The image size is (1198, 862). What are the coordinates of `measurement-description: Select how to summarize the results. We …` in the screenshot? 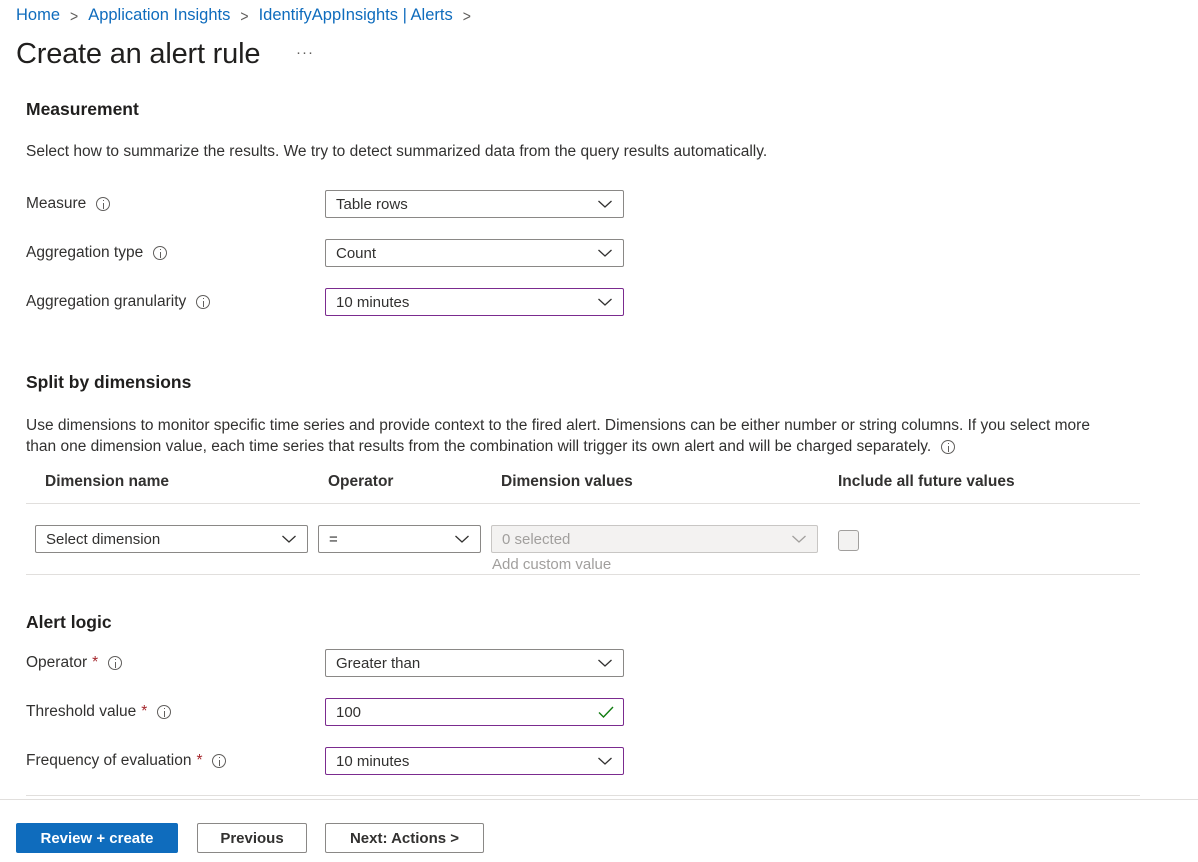 It's located at (397, 151).